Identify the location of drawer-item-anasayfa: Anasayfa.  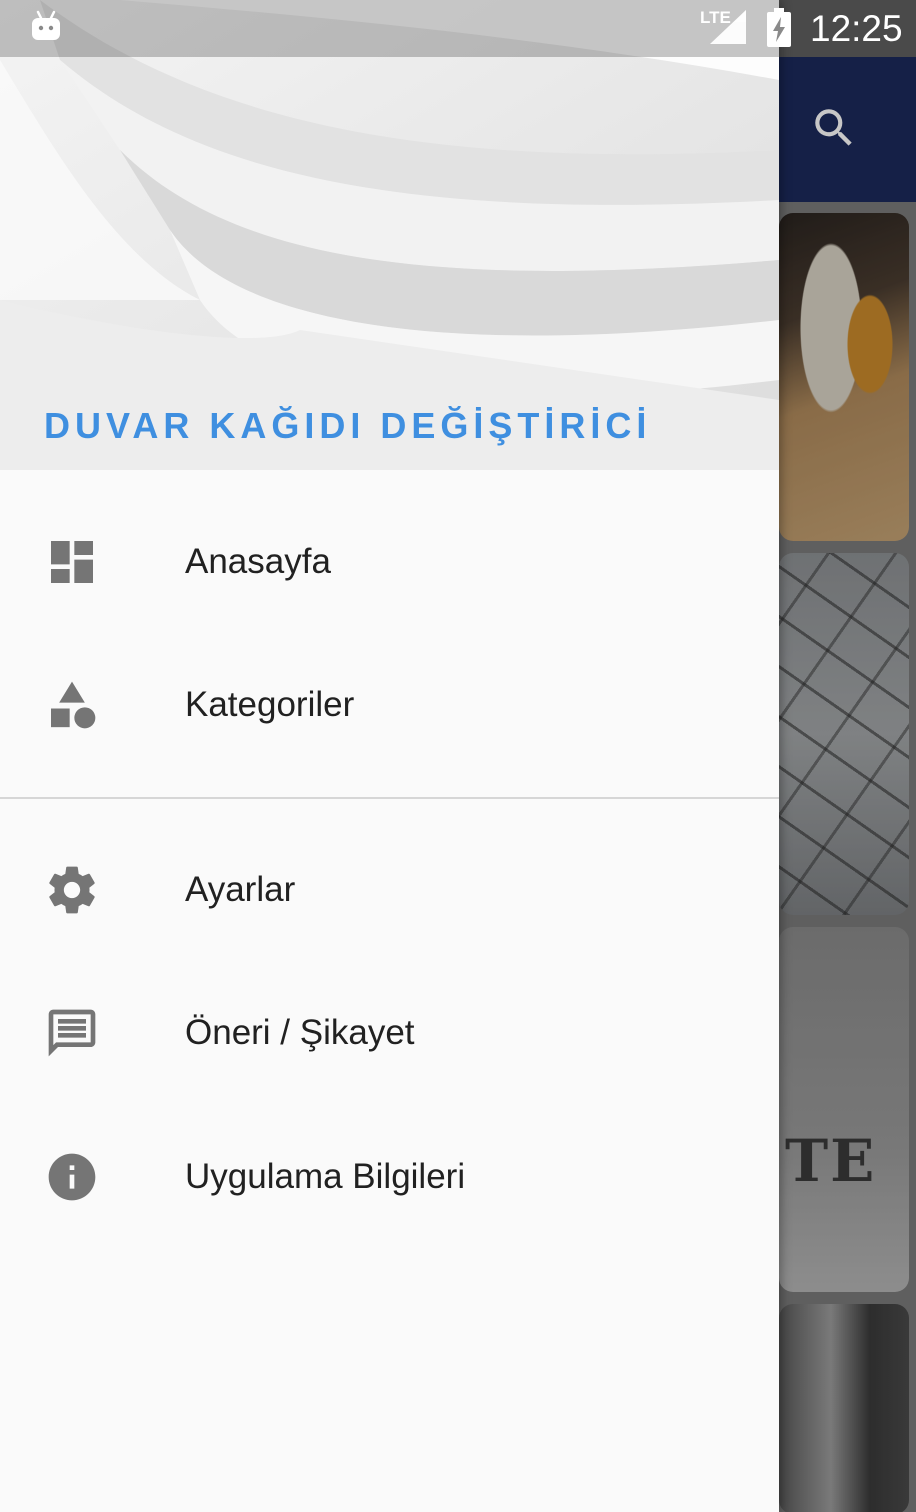
(389, 562).